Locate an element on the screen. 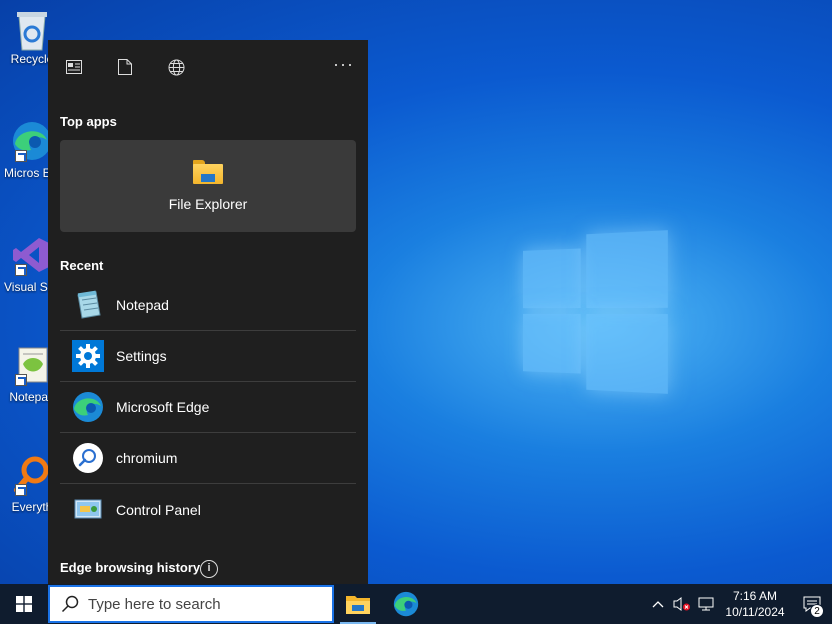 The image size is (832, 624). settings-icon is located at coordinates (88, 356).